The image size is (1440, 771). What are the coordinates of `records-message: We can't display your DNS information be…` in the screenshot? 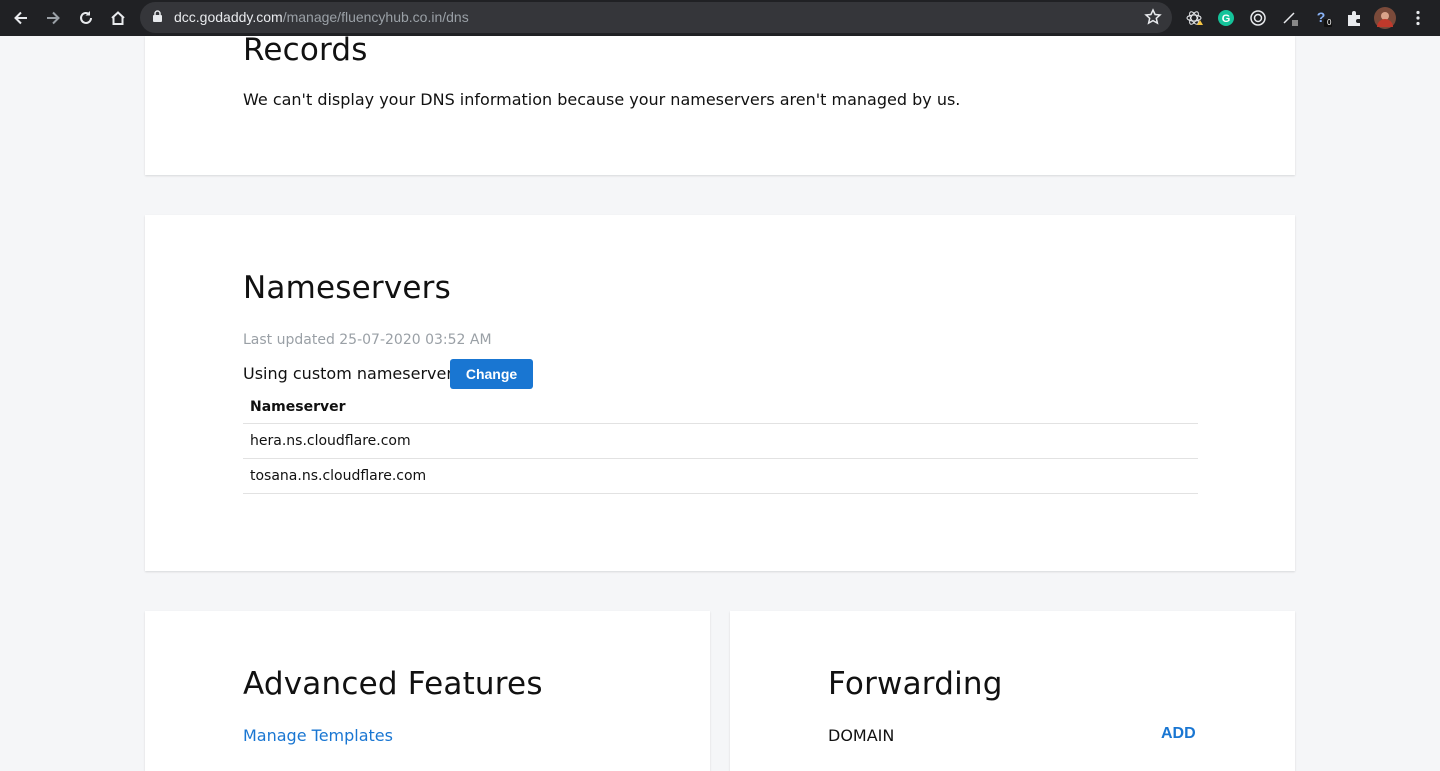 It's located at (602, 99).